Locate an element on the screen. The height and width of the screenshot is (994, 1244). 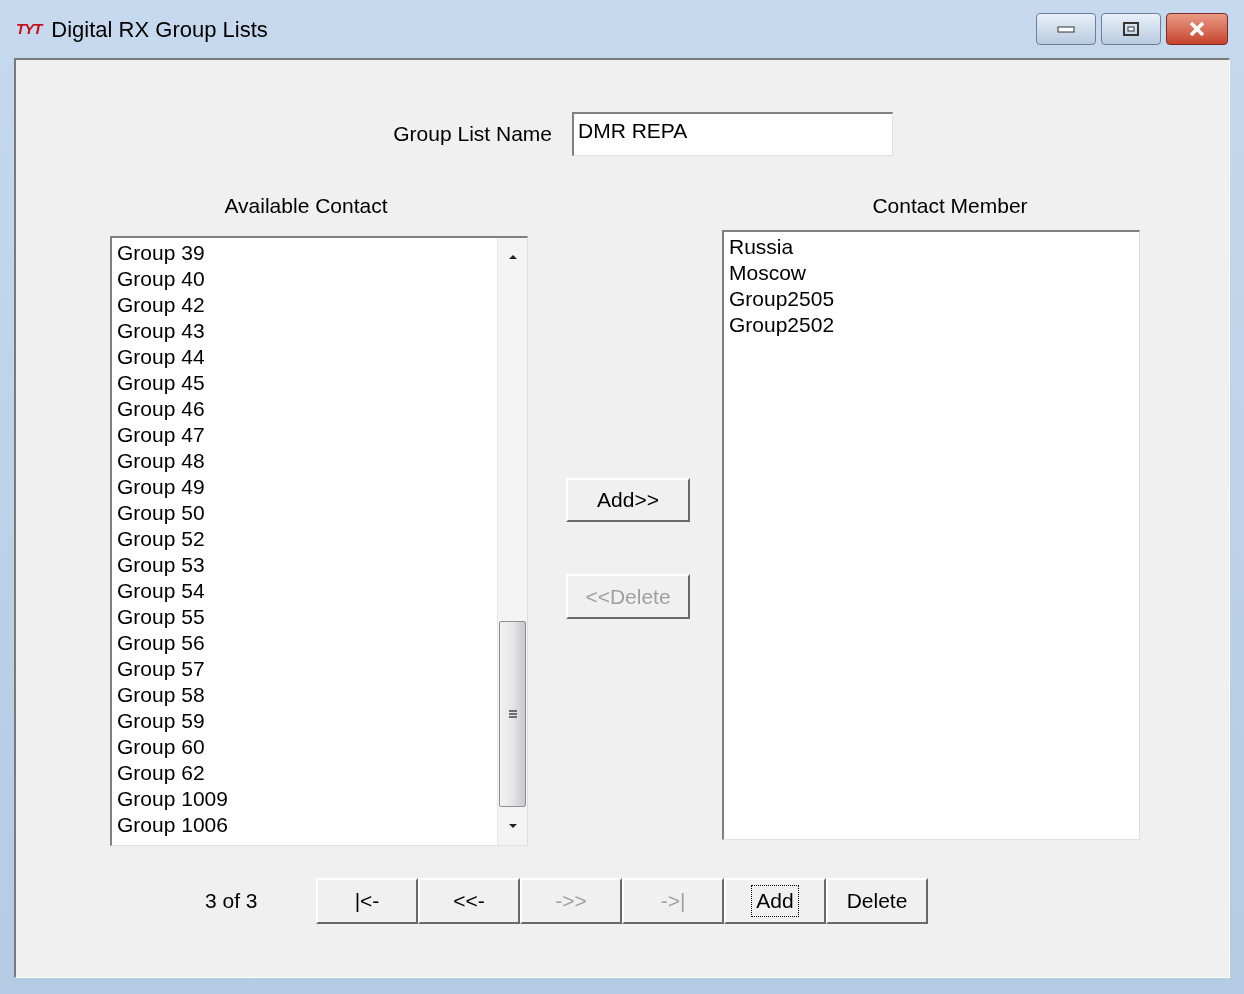
list-item: Group 62 is located at coordinates (161, 773).